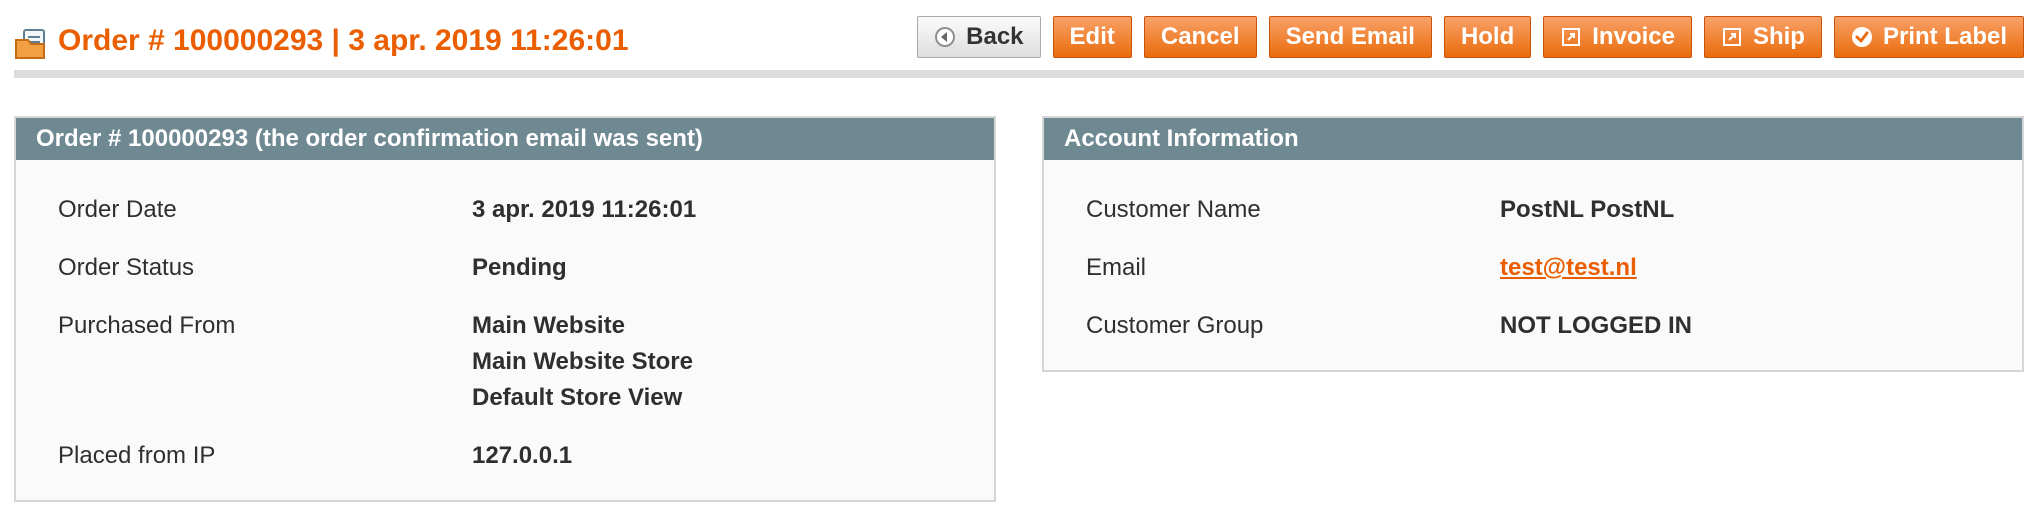 This screenshot has width=2044, height=526. Describe the element at coordinates (945, 37) in the screenshot. I see `back-arrow-icon` at that location.